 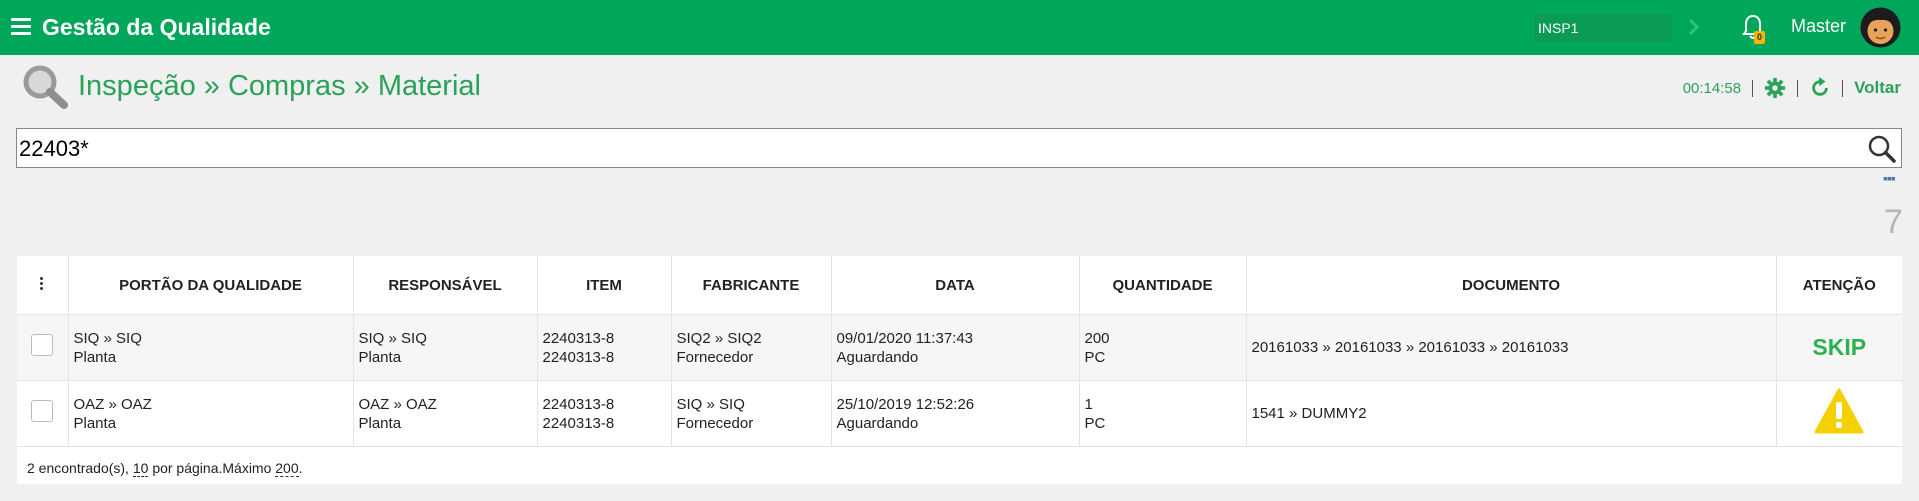 I want to click on column-header: FABRICANTE, so click(x=751, y=285).